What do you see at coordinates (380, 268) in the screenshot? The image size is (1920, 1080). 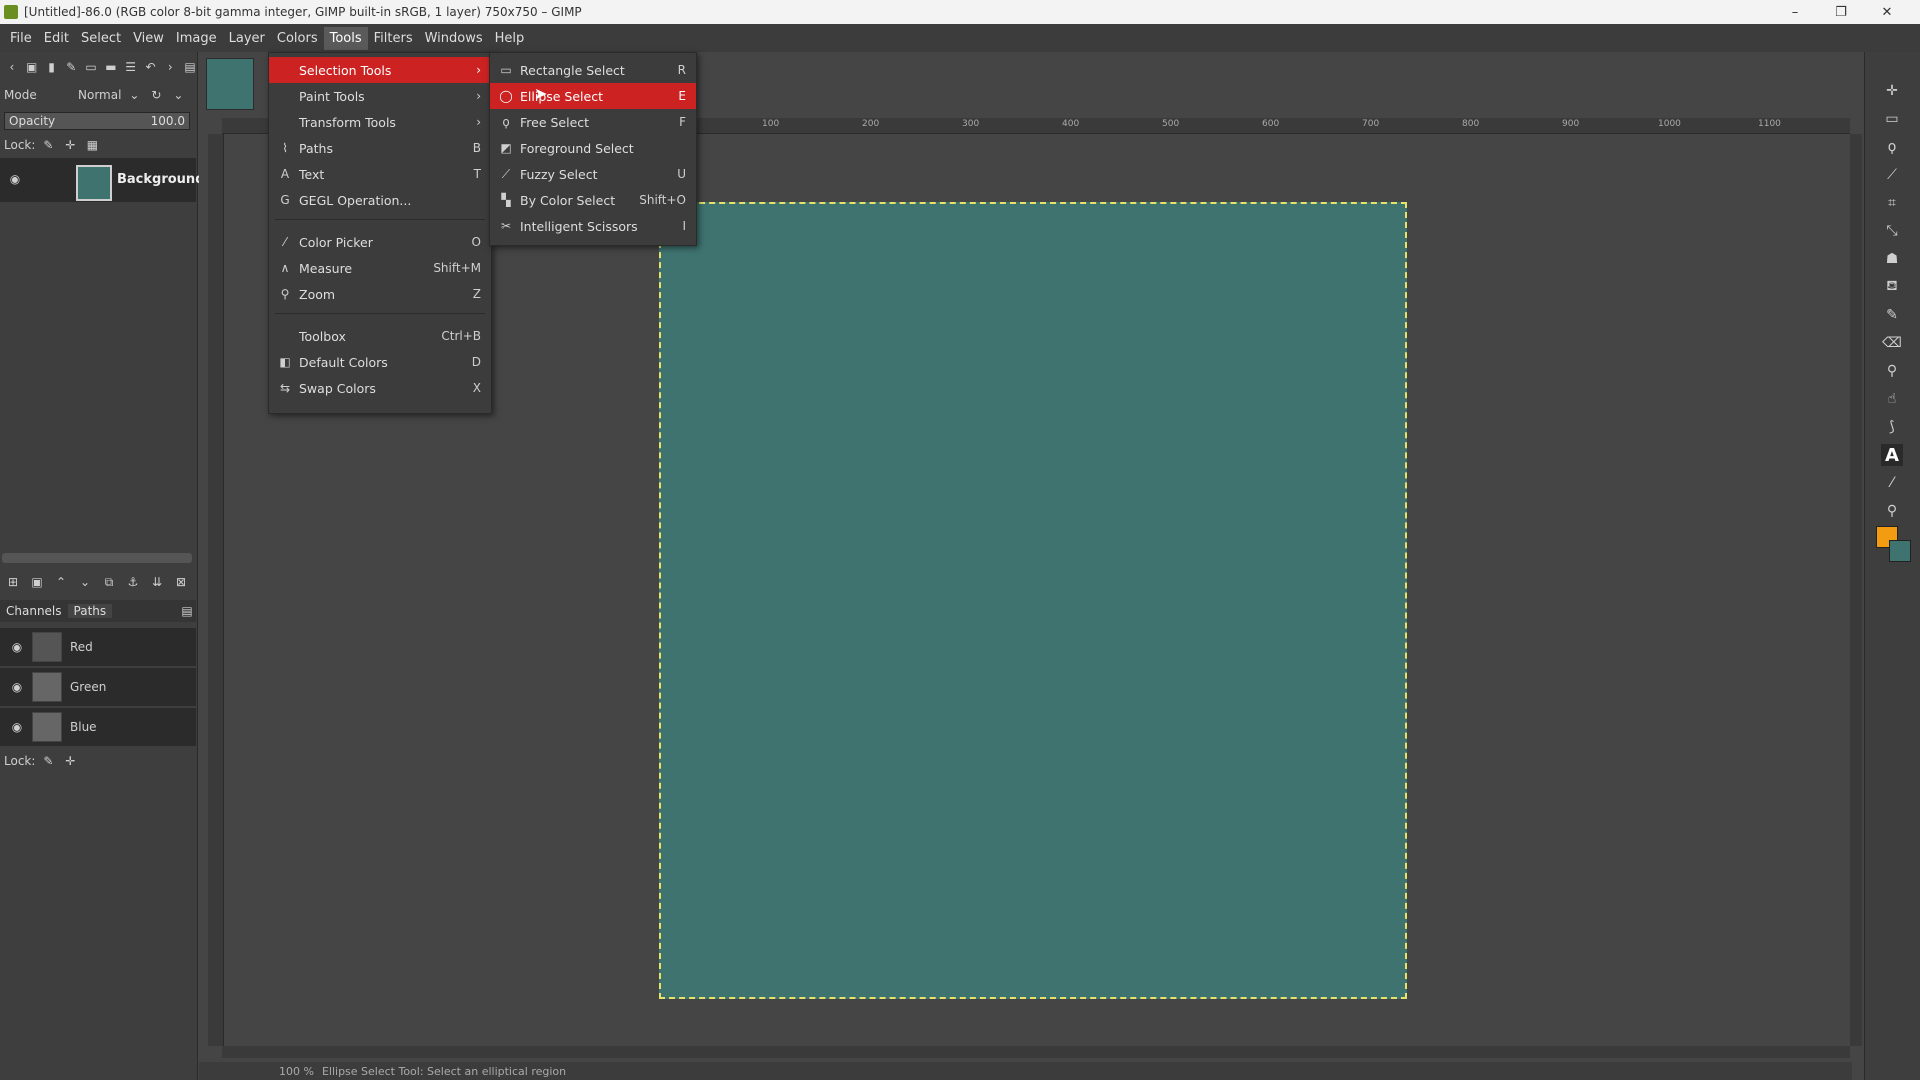 I see `menu-item-measure: ∧ Measure Shift+M` at bounding box center [380, 268].